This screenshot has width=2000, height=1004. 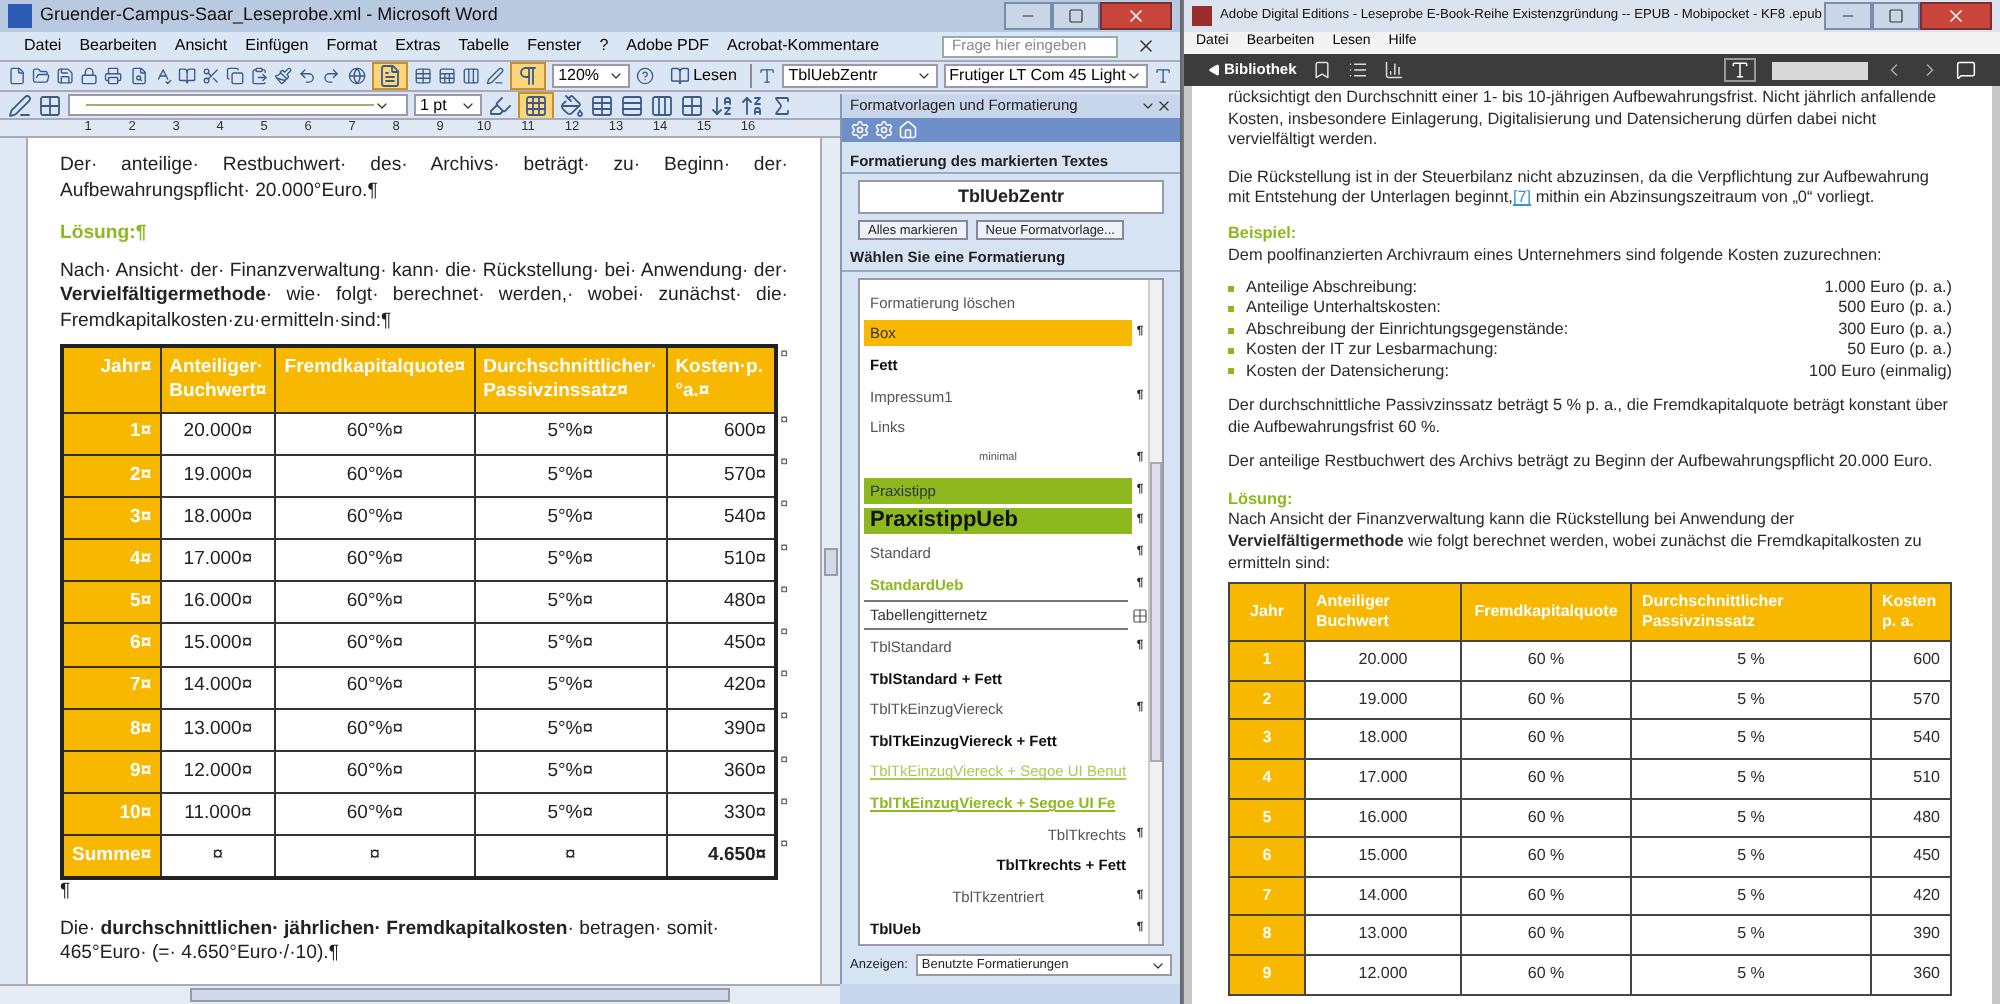 I want to click on back-triangle-icon, so click(x=1214, y=70).